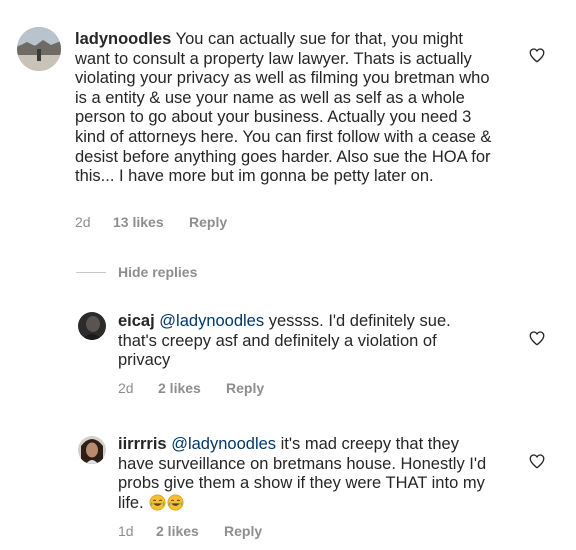 This screenshot has width=576, height=550. I want to click on comment-likes: 13 likes, so click(138, 222).